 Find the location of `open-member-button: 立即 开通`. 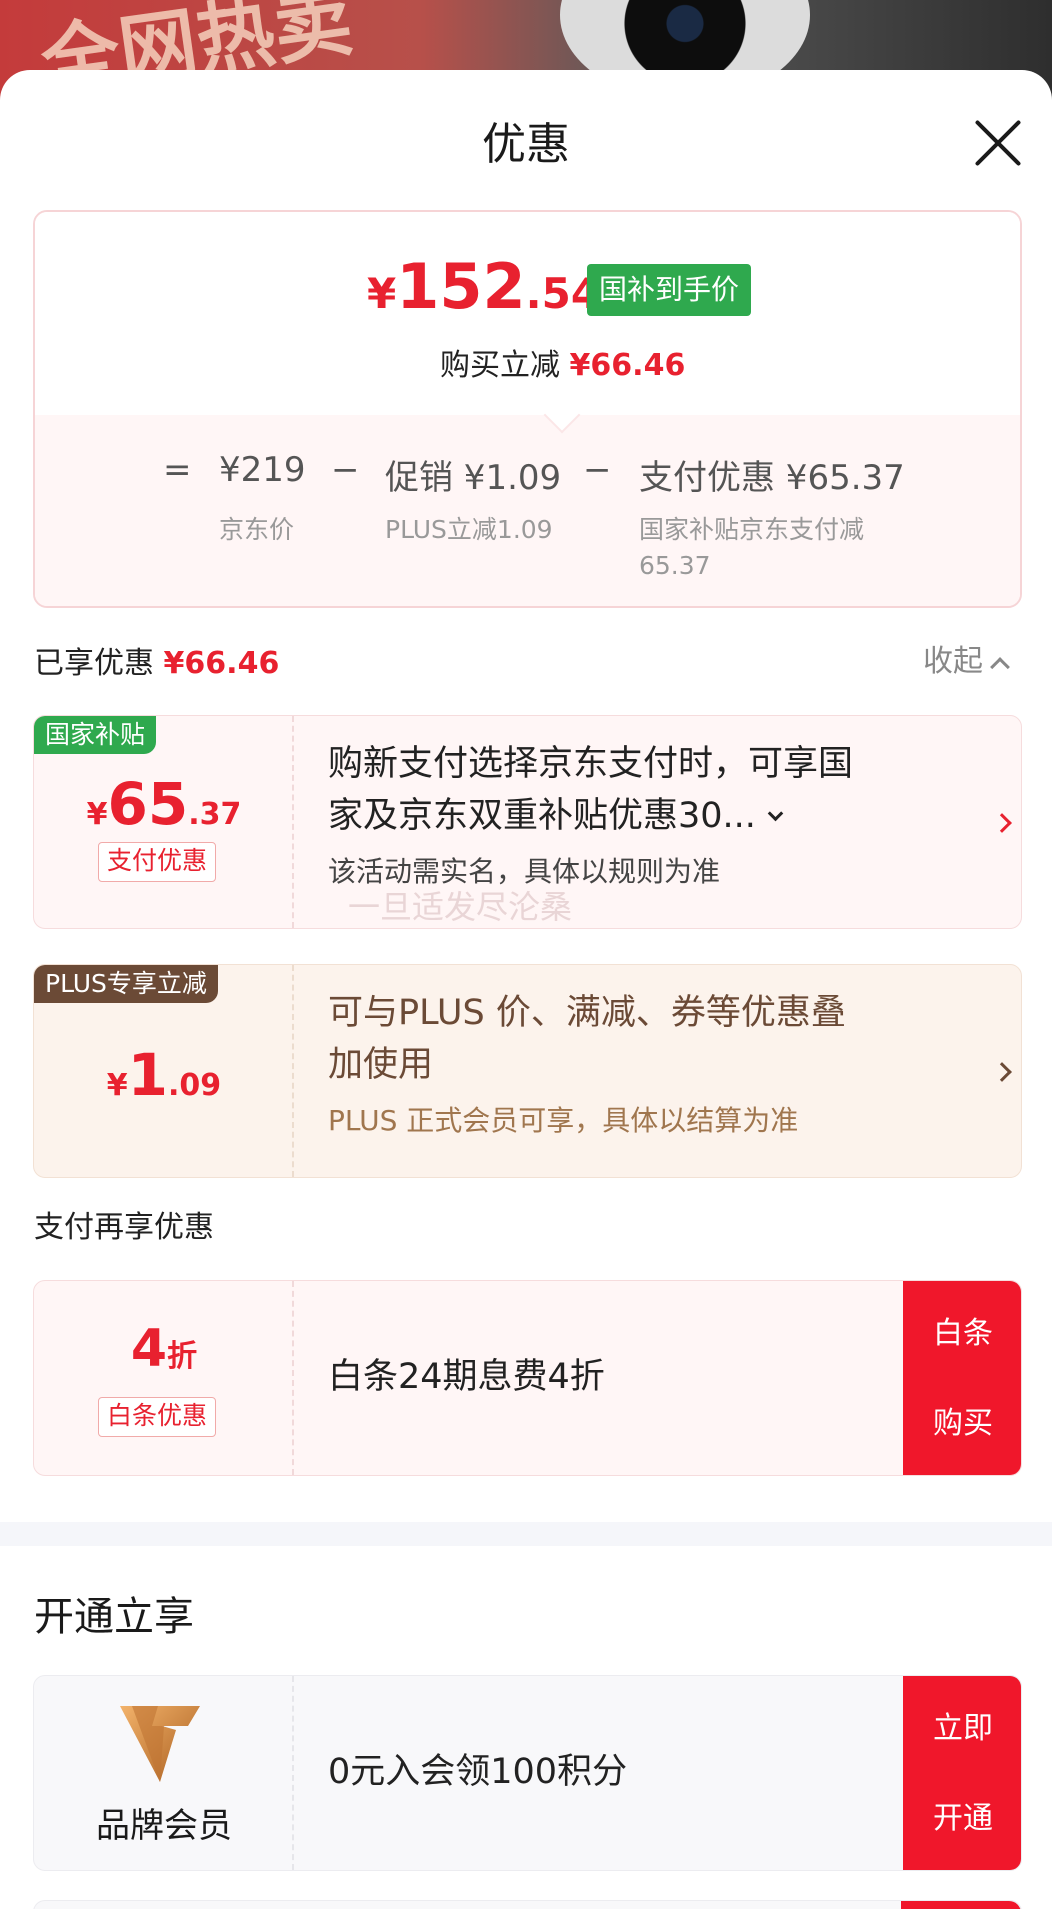

open-member-button: 立即 开通 is located at coordinates (962, 1773).